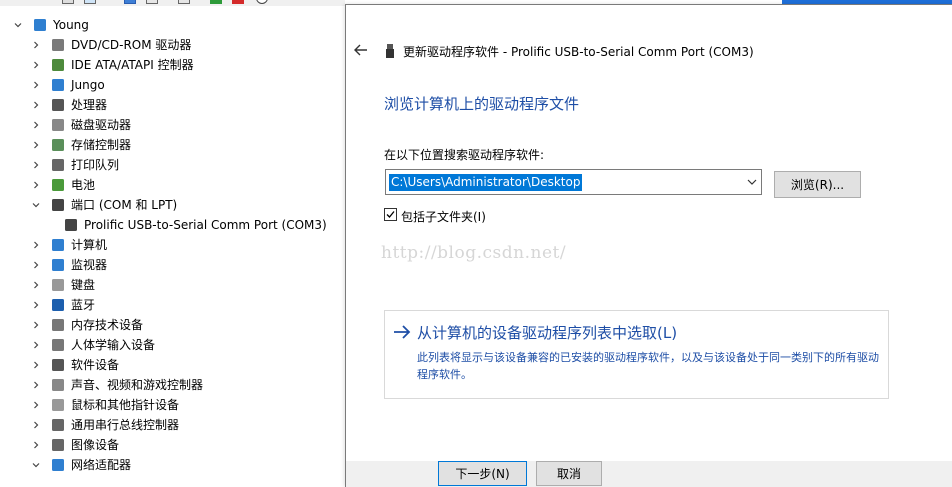 Image resolution: width=952 pixels, height=487 pixels. I want to click on tree-category-item: 声音、视频和游戏控制器, so click(116, 385).